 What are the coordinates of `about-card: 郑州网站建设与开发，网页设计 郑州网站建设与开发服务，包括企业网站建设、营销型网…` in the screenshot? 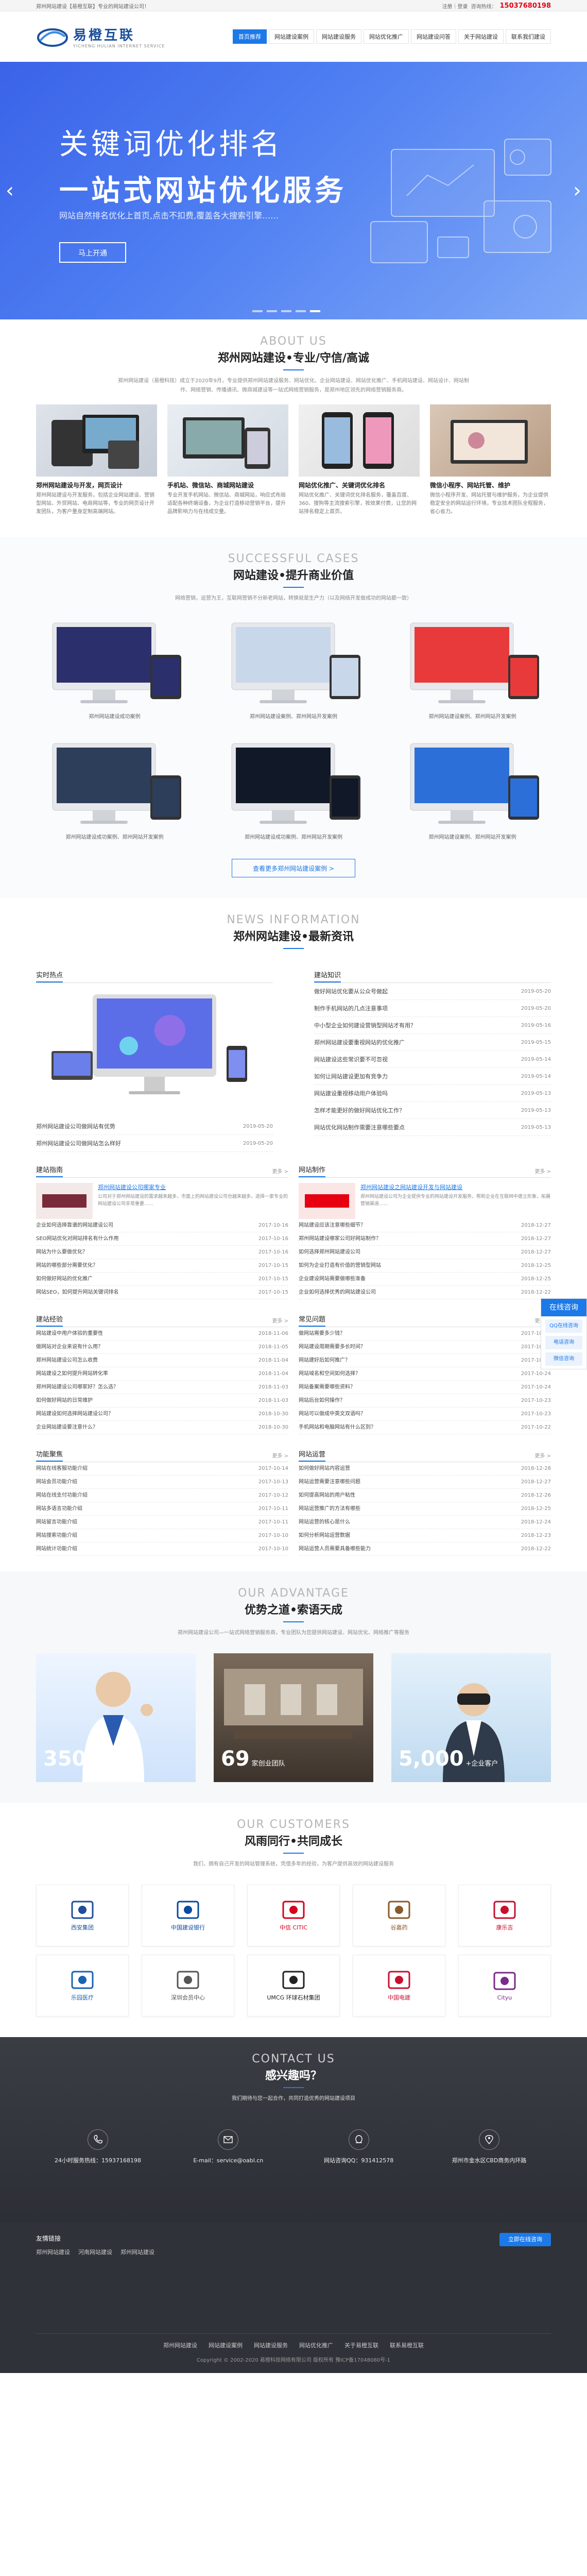 It's located at (96, 460).